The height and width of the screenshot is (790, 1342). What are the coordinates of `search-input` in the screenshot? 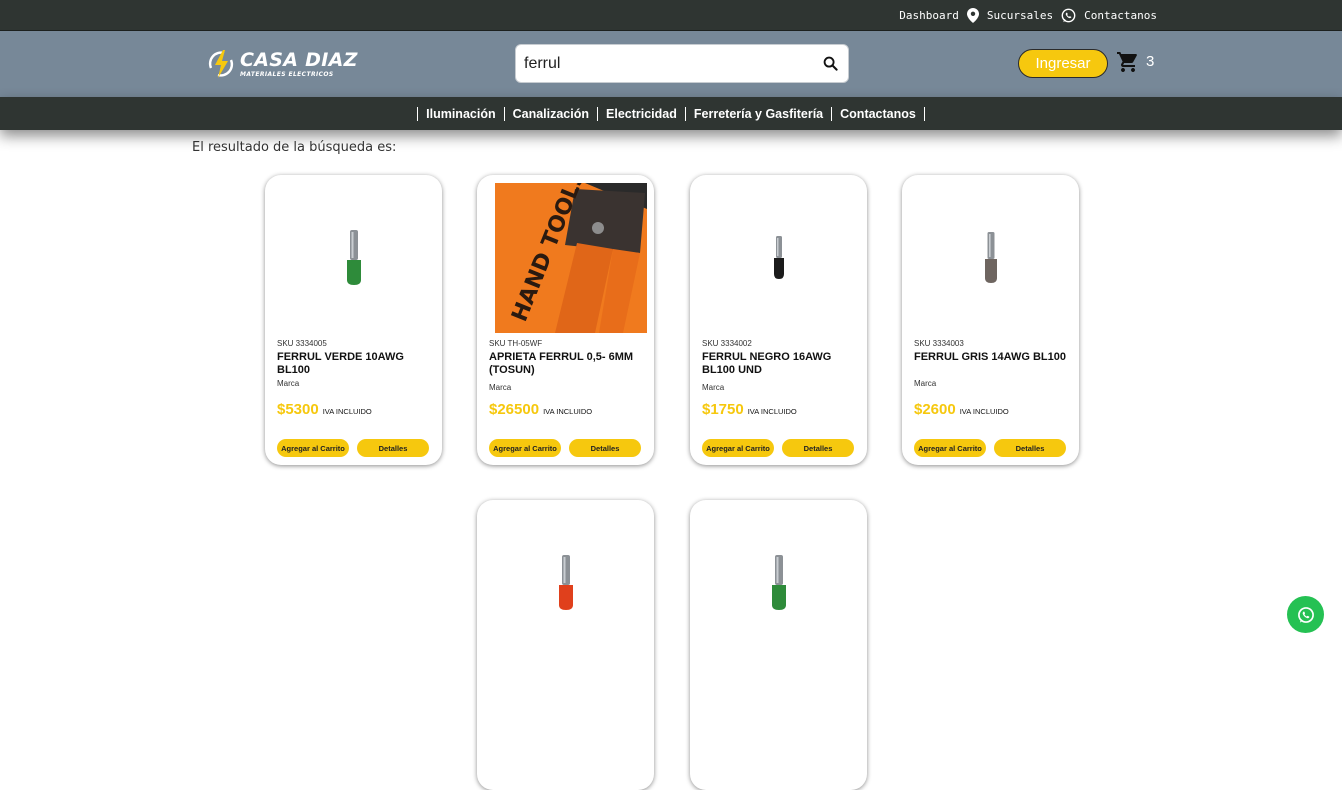 It's located at (673, 63).